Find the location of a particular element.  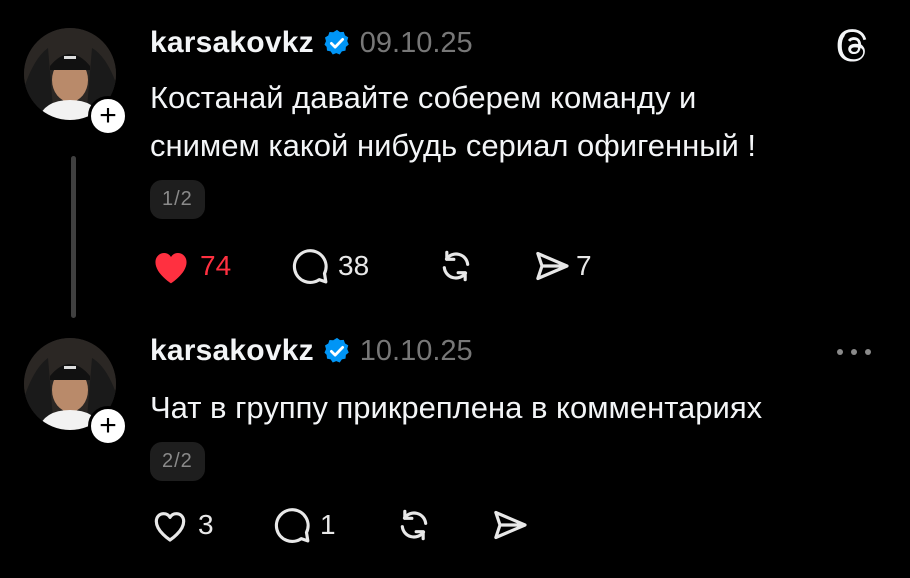

share-count: 7 is located at coordinates (584, 265).